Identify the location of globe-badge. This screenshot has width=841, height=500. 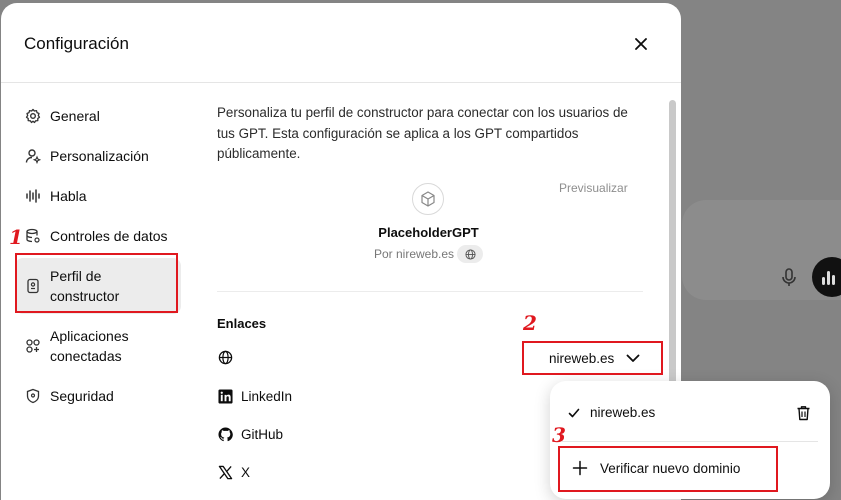
(470, 254).